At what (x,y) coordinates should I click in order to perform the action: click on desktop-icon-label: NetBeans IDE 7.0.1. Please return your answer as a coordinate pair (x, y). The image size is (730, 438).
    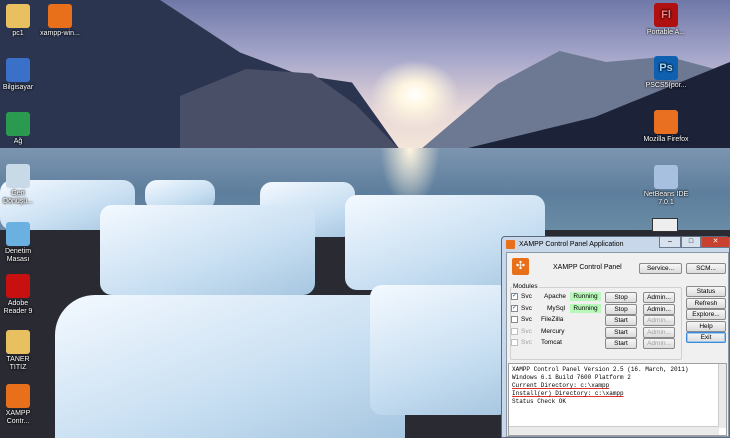
    Looking at the image, I should click on (666, 198).